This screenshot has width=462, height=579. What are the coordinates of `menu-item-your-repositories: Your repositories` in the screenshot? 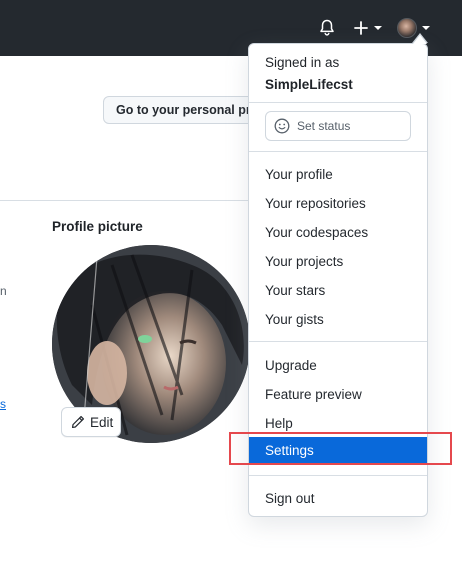 It's located at (338, 204).